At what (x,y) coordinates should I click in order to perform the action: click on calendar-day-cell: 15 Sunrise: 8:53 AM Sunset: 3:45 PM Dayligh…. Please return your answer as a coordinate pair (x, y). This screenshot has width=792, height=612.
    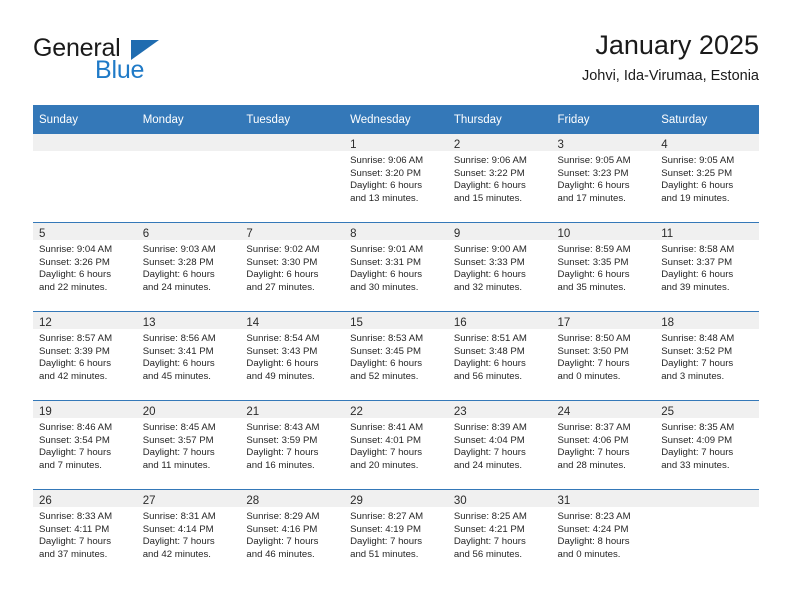
    Looking at the image, I should click on (396, 356).